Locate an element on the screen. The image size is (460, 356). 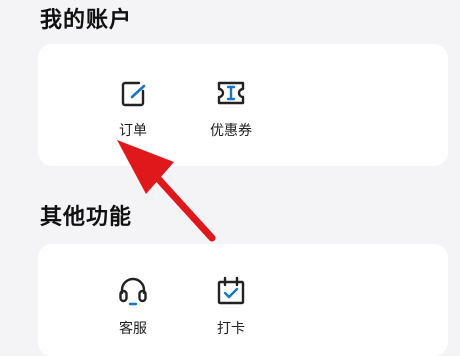
section-title-my-account: 我的账户 is located at coordinates (86, 20).